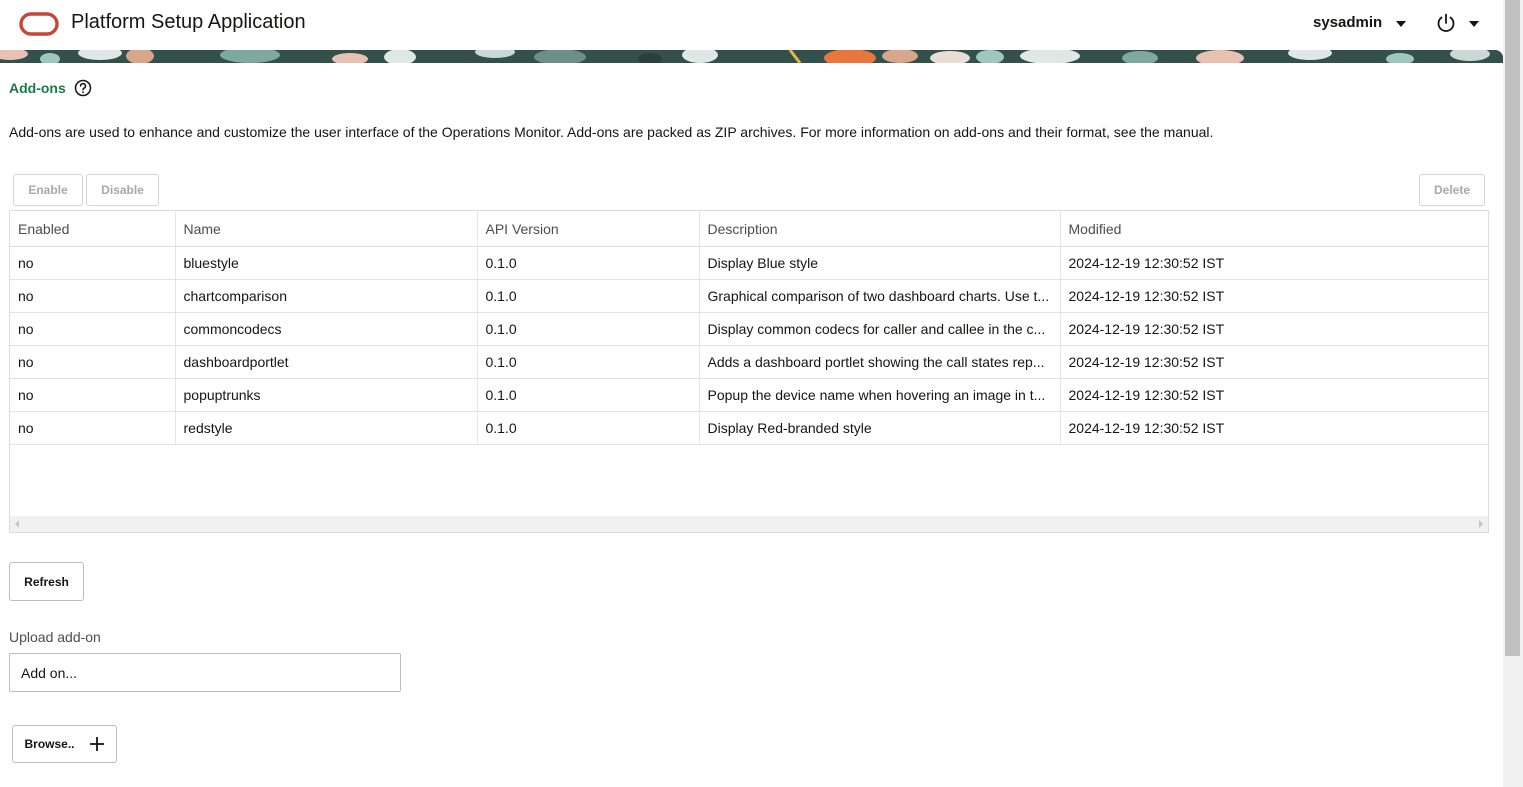 This screenshot has width=1523, height=787. Describe the element at coordinates (1446, 22) in the screenshot. I see `power-icon` at that location.